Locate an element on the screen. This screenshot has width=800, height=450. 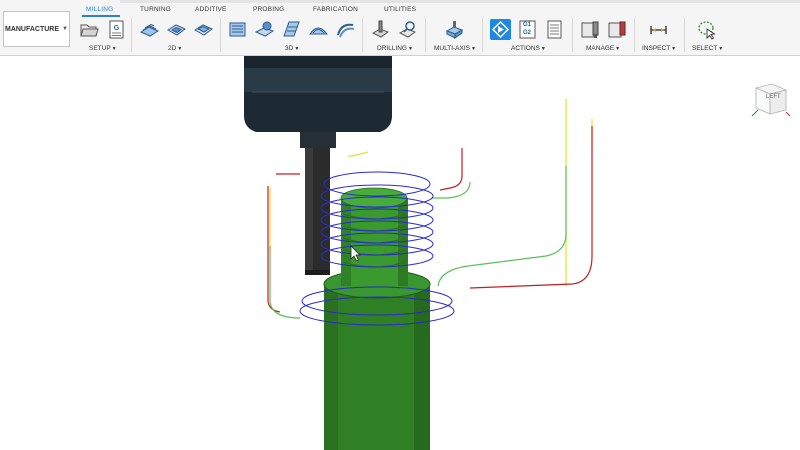
flow-icon is located at coordinates (346, 30).